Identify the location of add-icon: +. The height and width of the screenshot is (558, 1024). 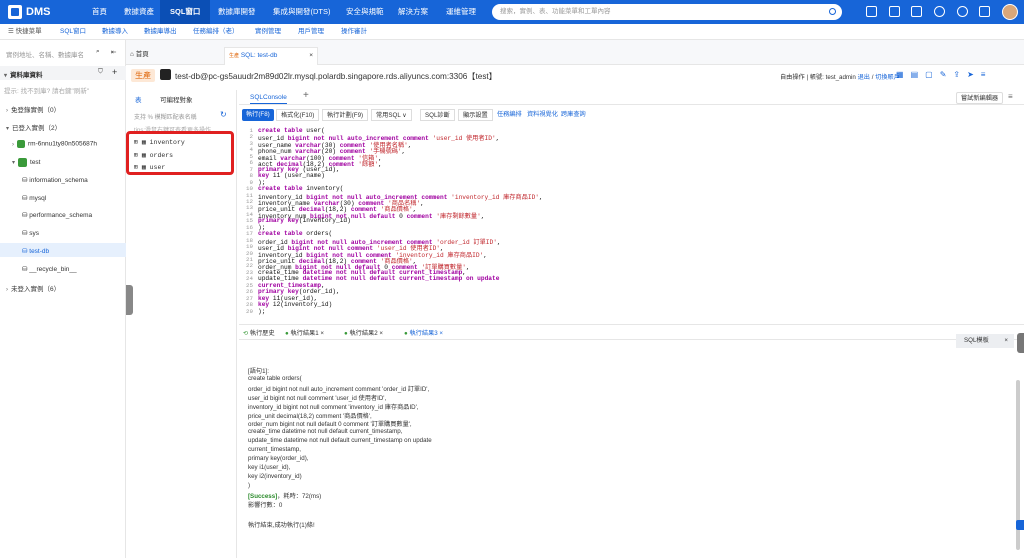
(114, 72).